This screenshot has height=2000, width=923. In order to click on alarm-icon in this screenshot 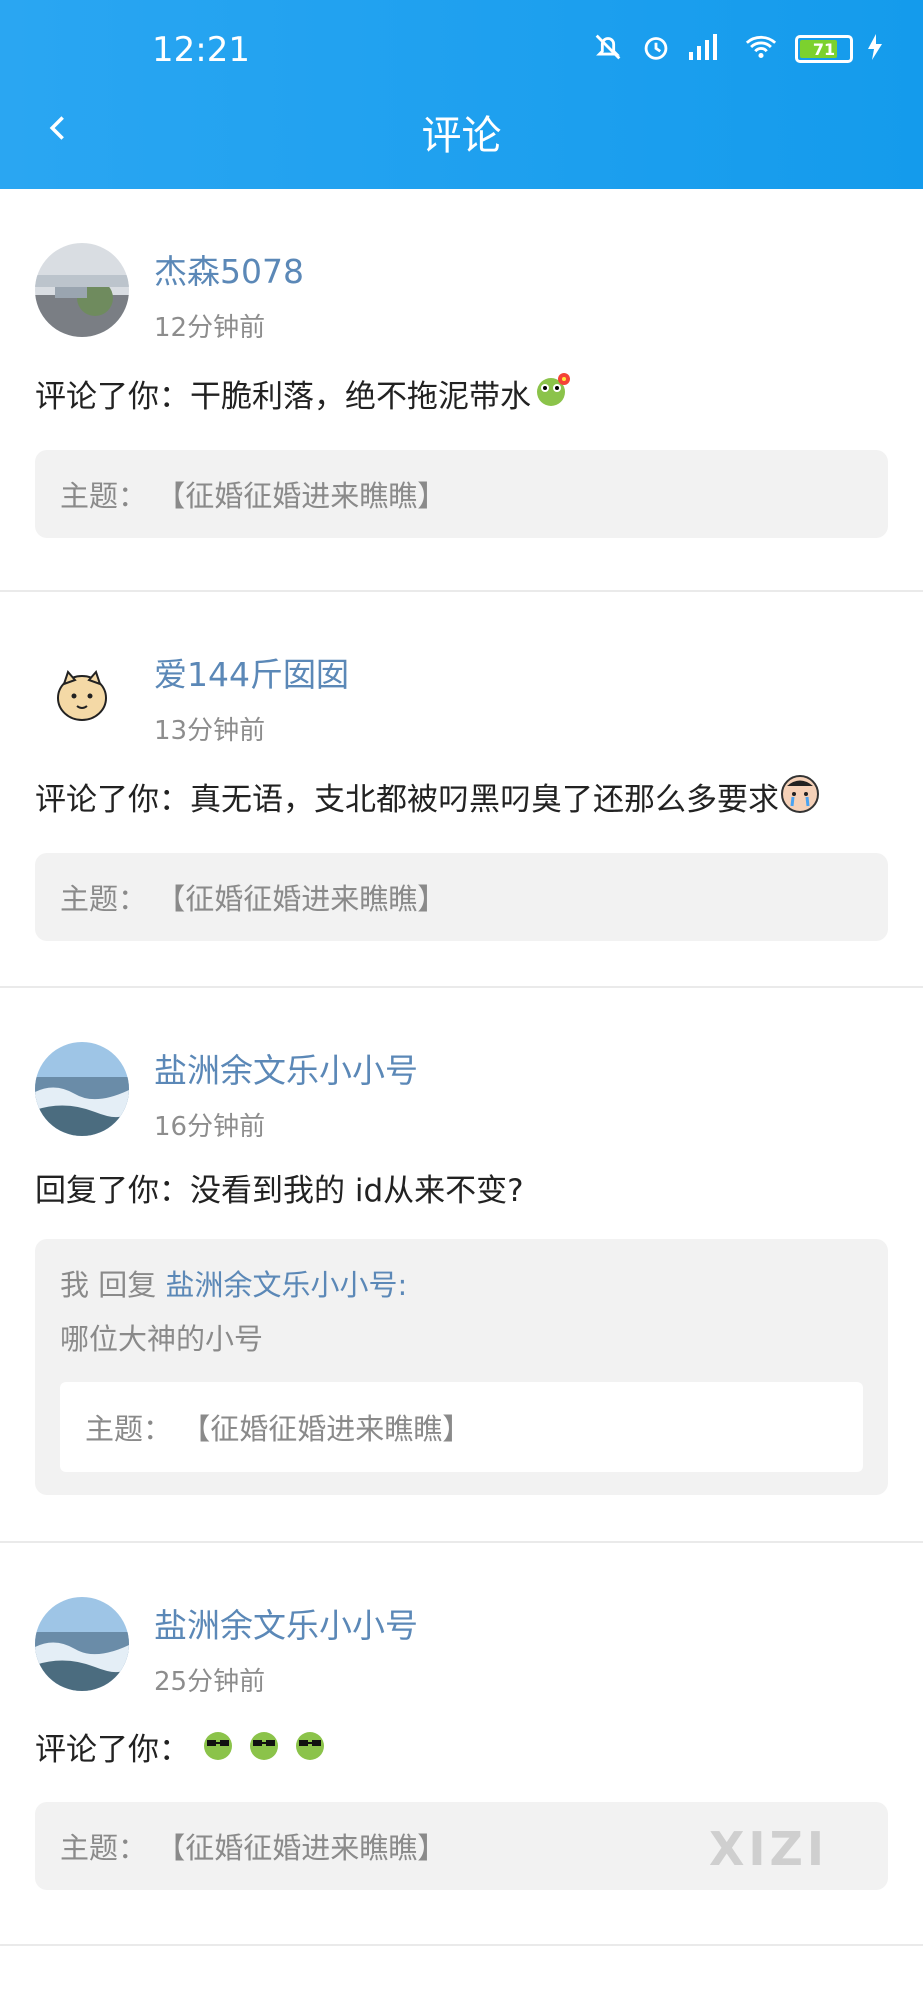, I will do `click(656, 49)`.